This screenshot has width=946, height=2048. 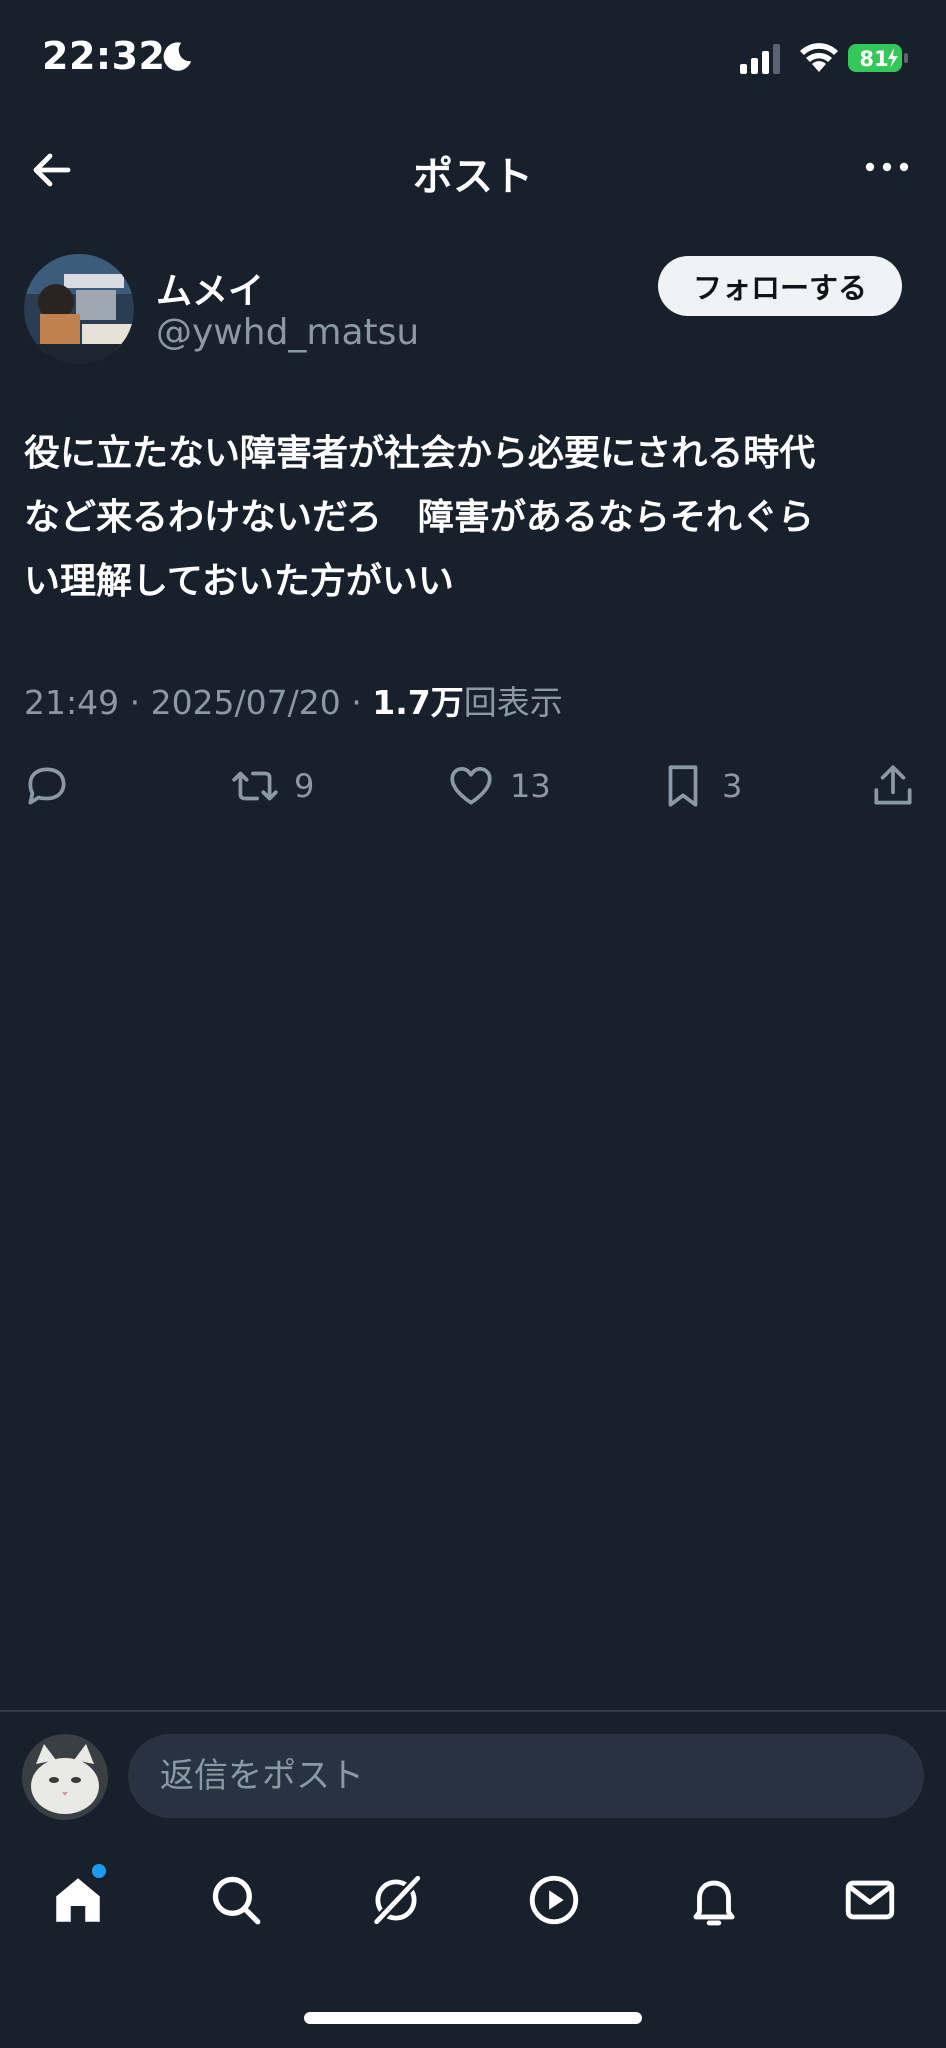 I want to click on divider, so click(x=473, y=1711).